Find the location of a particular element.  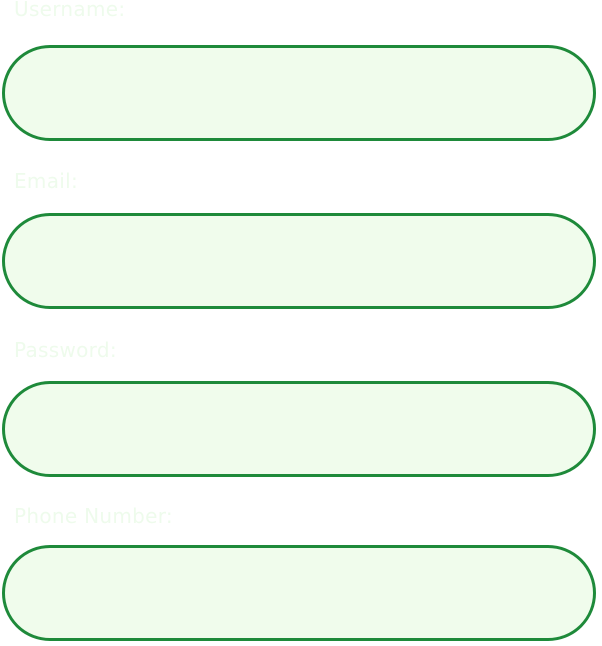

phone-number-field is located at coordinates (299, 593).